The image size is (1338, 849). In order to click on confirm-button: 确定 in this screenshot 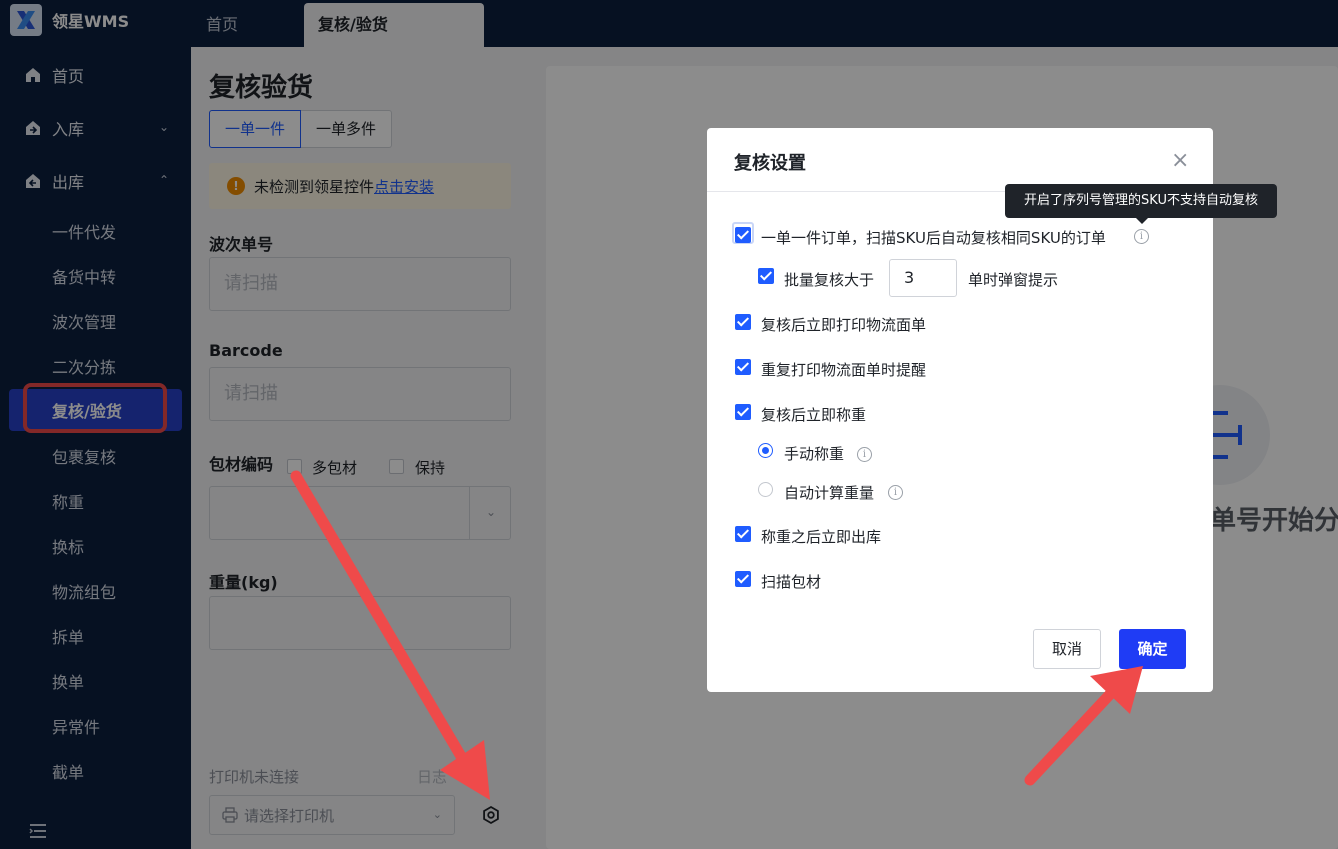, I will do `click(1152, 649)`.